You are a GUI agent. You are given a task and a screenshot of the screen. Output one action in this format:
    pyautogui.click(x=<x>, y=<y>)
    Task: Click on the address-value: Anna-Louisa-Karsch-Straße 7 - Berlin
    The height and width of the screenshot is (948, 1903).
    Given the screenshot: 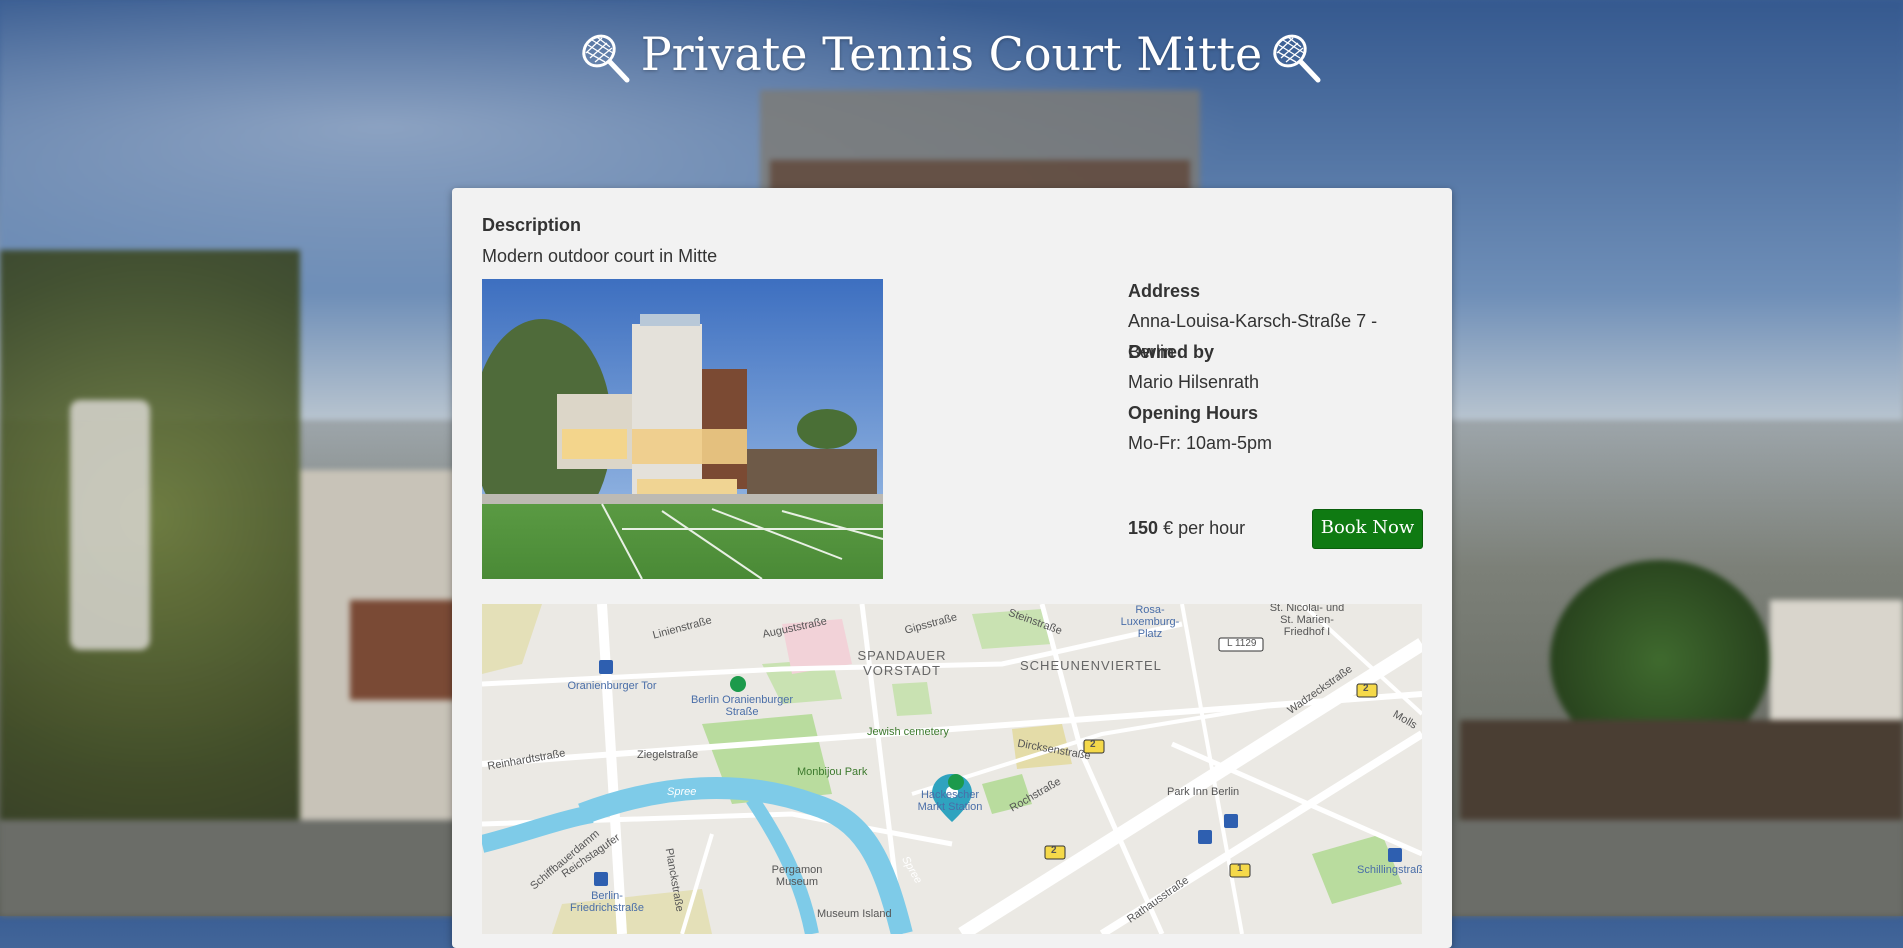 What is the action you would take?
    pyautogui.click(x=1253, y=336)
    